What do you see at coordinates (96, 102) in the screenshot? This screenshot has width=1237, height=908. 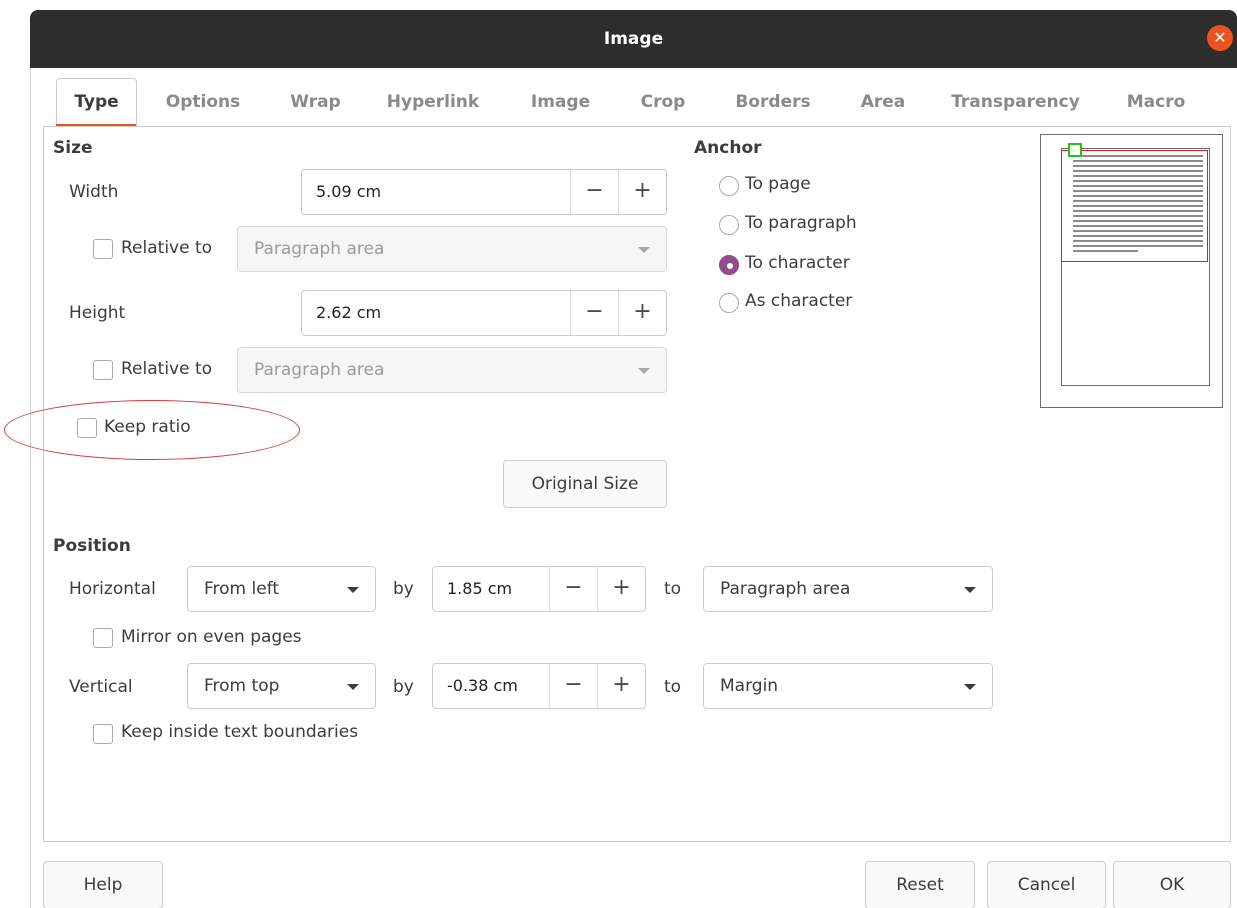 I see `tab-type: Type` at bounding box center [96, 102].